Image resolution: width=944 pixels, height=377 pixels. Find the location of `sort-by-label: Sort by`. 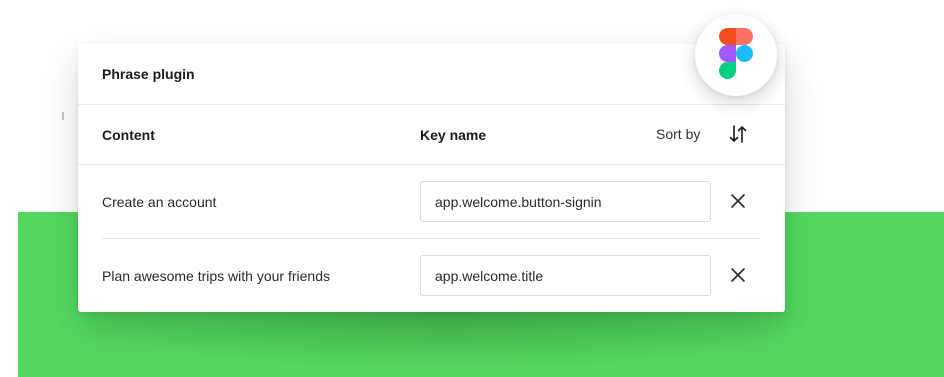

sort-by-label: Sort by is located at coordinates (678, 134).